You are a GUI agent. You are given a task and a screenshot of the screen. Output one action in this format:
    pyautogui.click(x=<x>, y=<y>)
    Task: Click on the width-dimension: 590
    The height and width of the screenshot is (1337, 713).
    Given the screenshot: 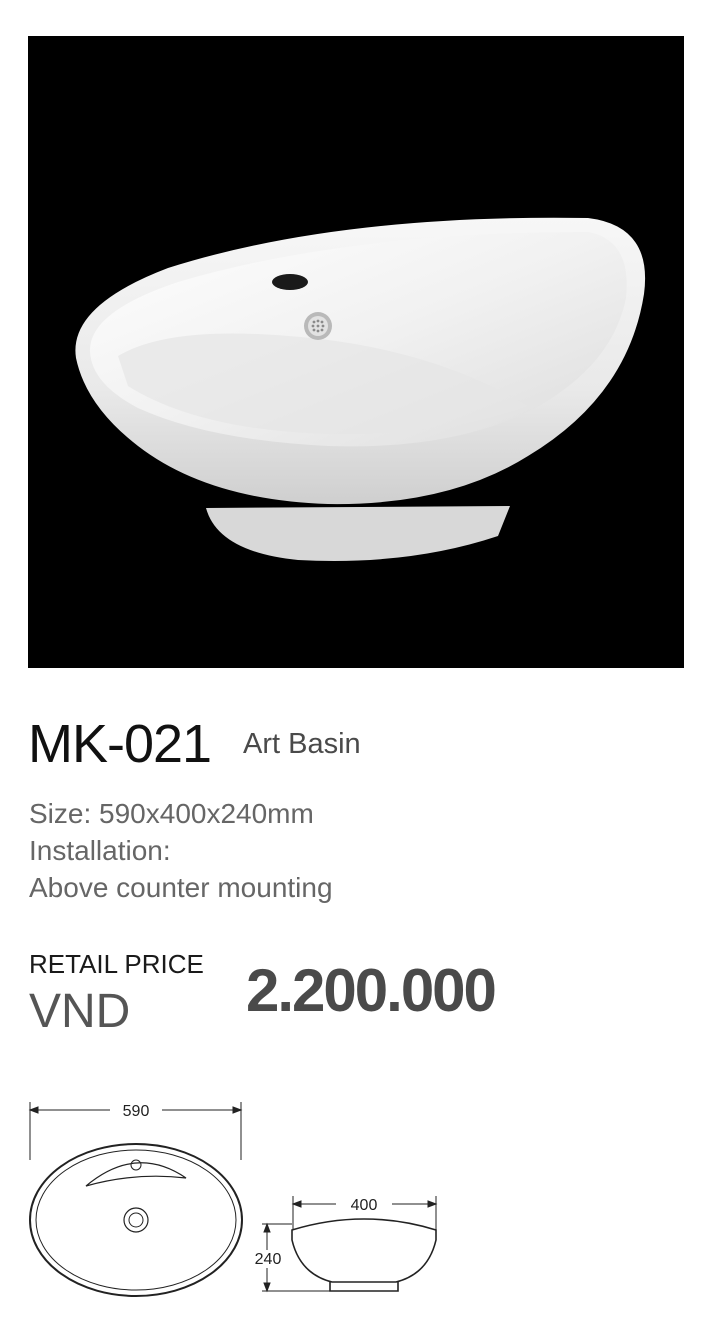 What is the action you would take?
    pyautogui.click(x=136, y=1111)
    